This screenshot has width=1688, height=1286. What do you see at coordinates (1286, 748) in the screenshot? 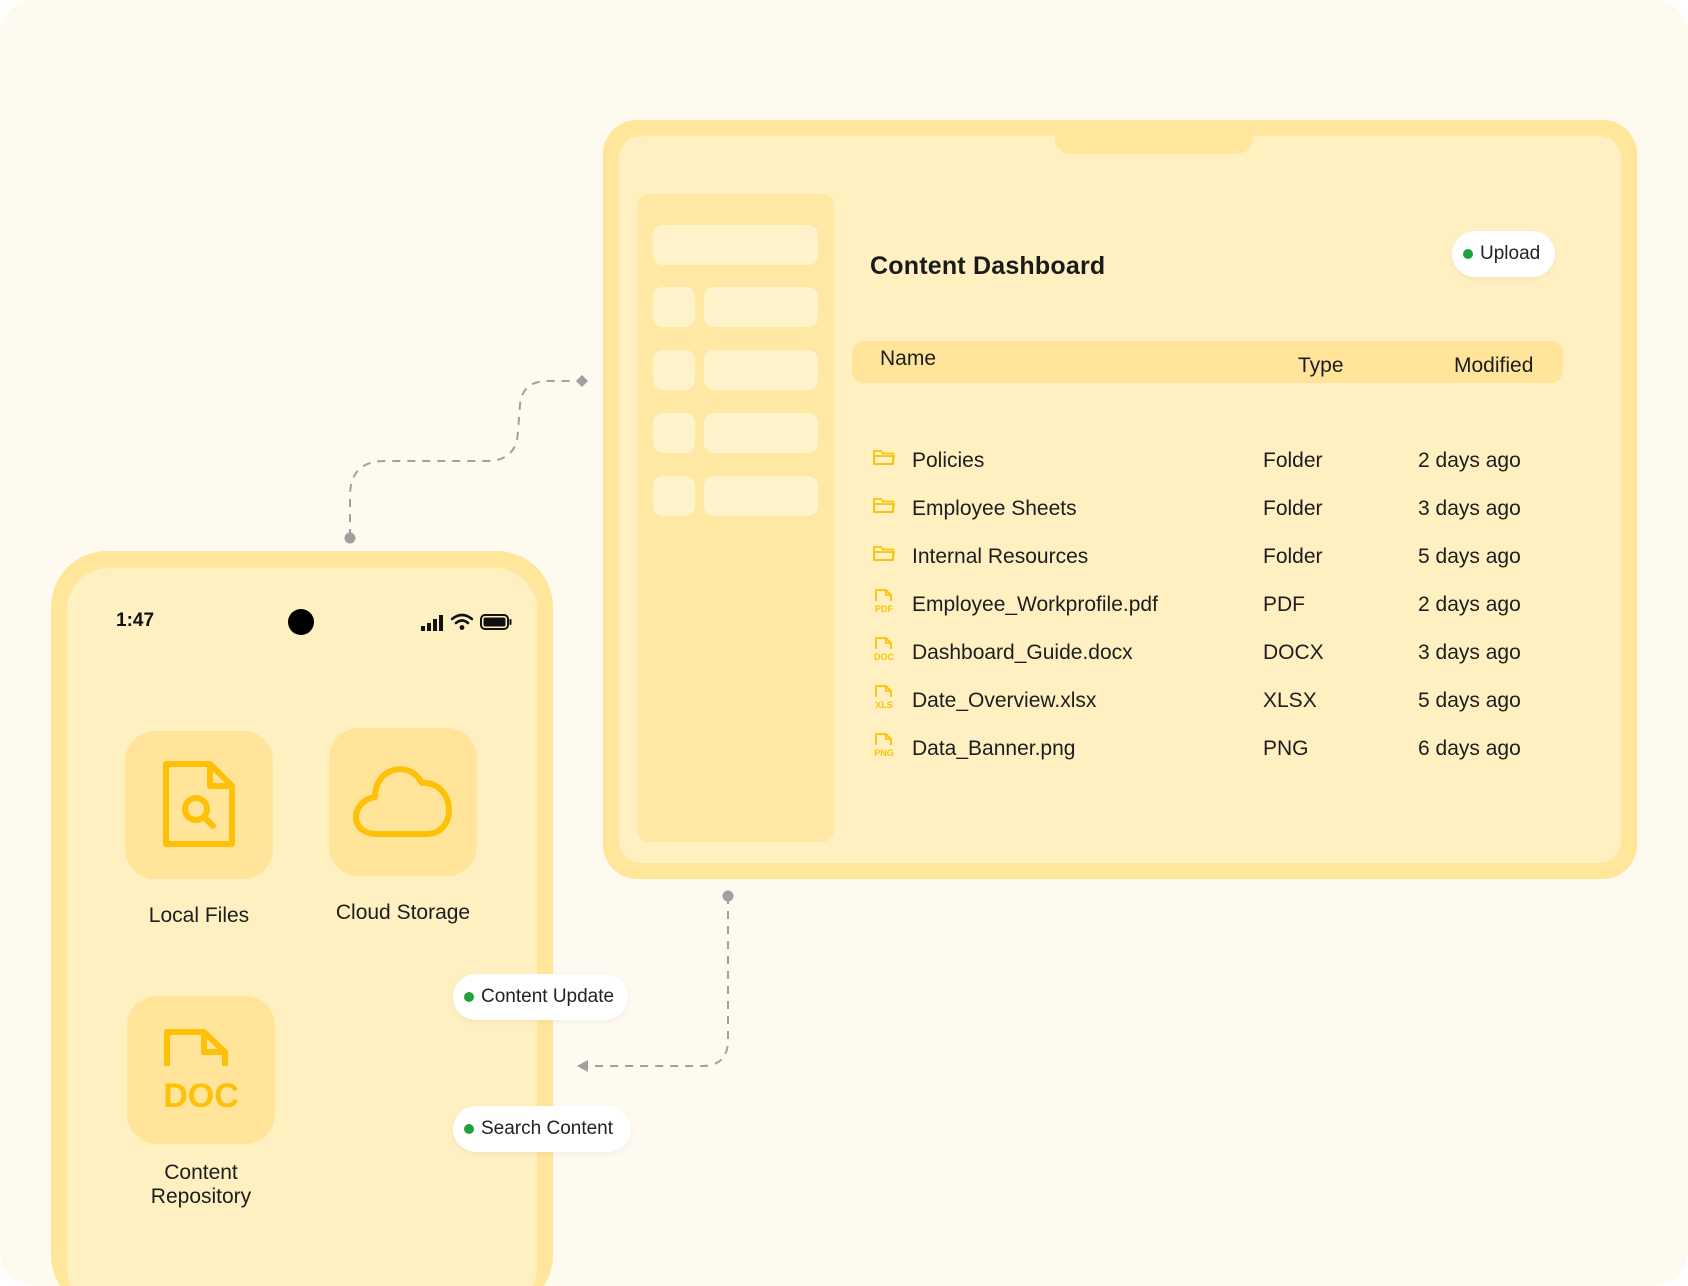
I see `file-type: PNG` at bounding box center [1286, 748].